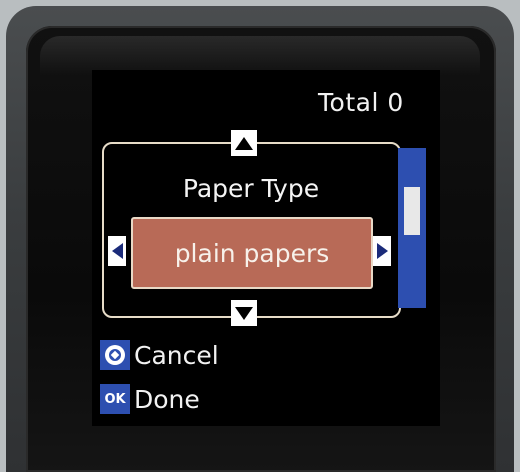 The width and height of the screenshot is (520, 472). I want to click on setting-title: Paper Type, so click(251, 188).